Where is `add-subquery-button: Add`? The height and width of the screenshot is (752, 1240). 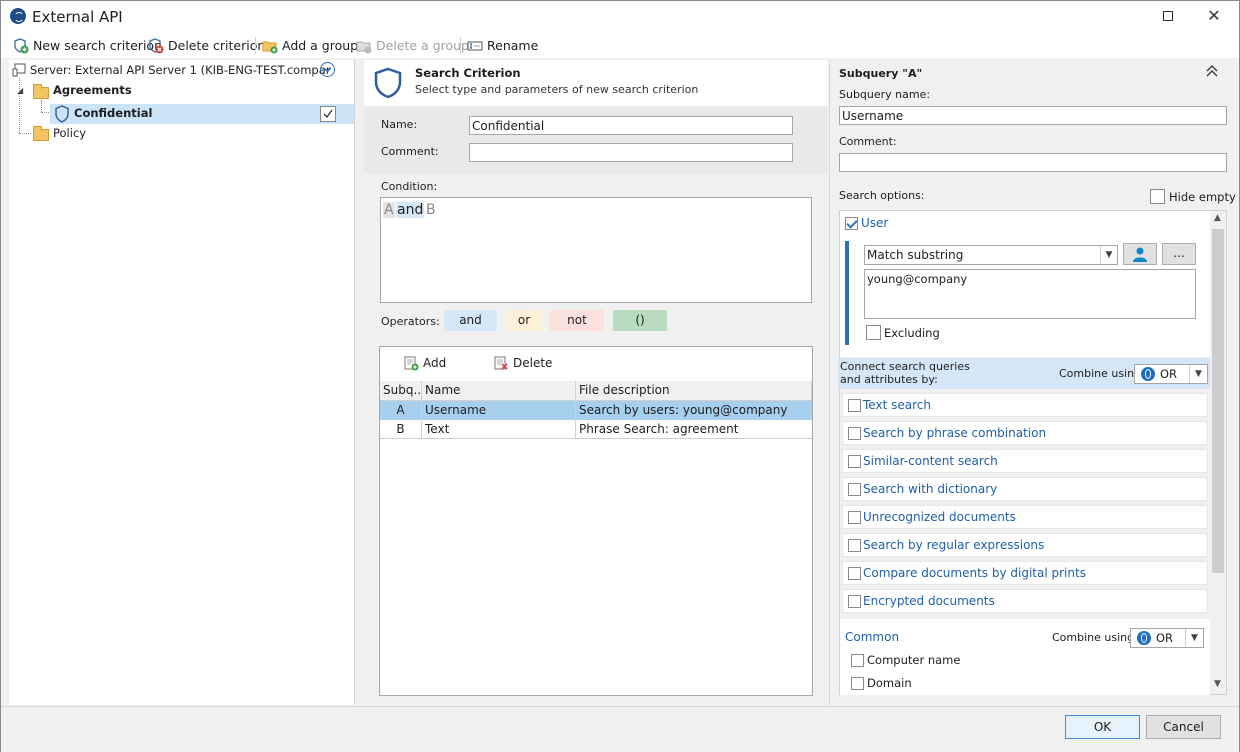
add-subquery-button: Add is located at coordinates (424, 363).